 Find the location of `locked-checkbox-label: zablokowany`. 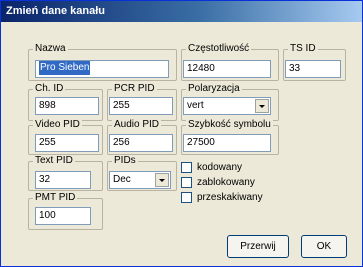

locked-checkbox-label: zablokowany is located at coordinates (226, 182).